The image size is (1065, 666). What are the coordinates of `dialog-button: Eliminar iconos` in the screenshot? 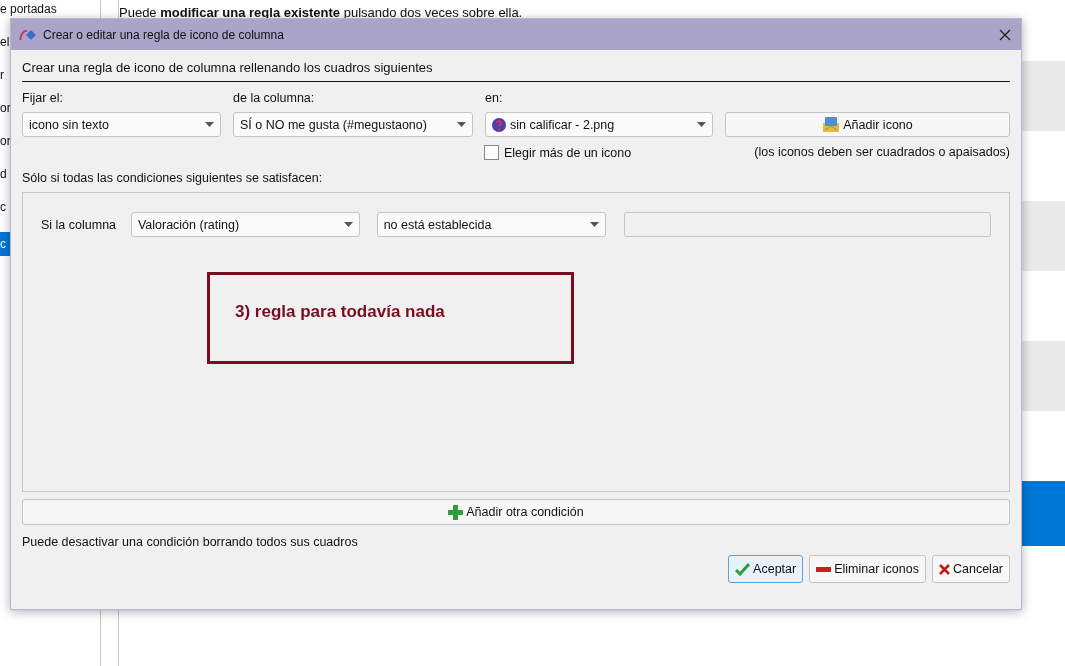 It's located at (867, 569).